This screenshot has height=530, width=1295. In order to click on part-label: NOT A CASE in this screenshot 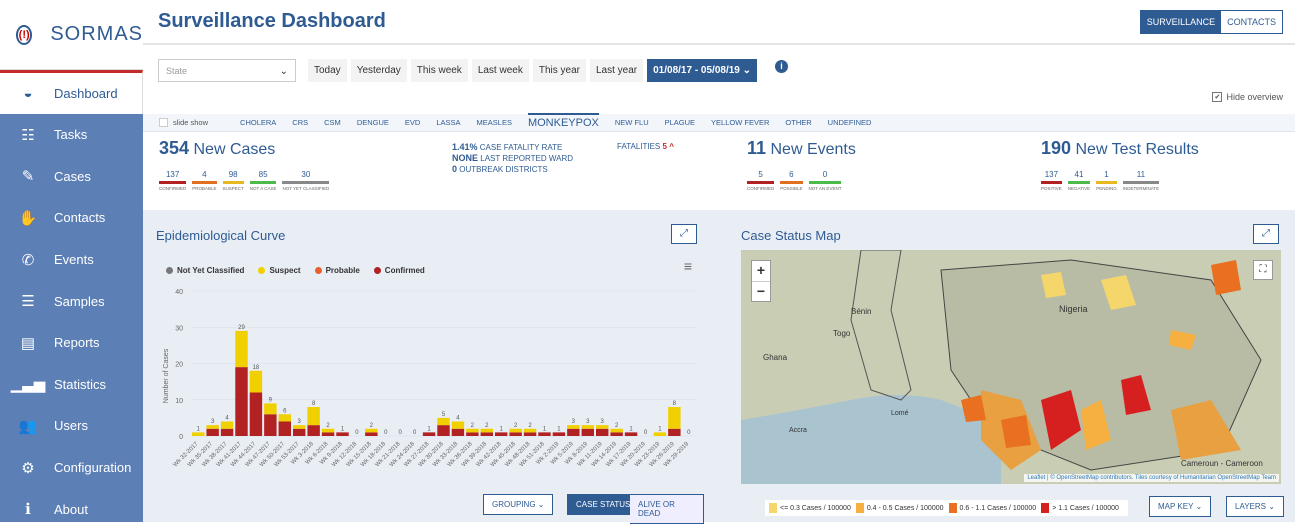, I will do `click(263, 188)`.